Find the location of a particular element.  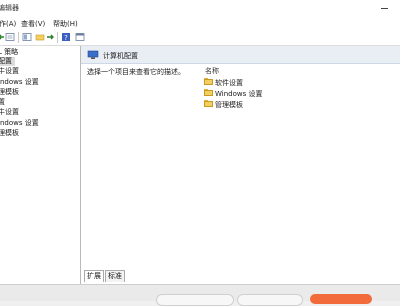

toolbar: ? is located at coordinates (200, 38).